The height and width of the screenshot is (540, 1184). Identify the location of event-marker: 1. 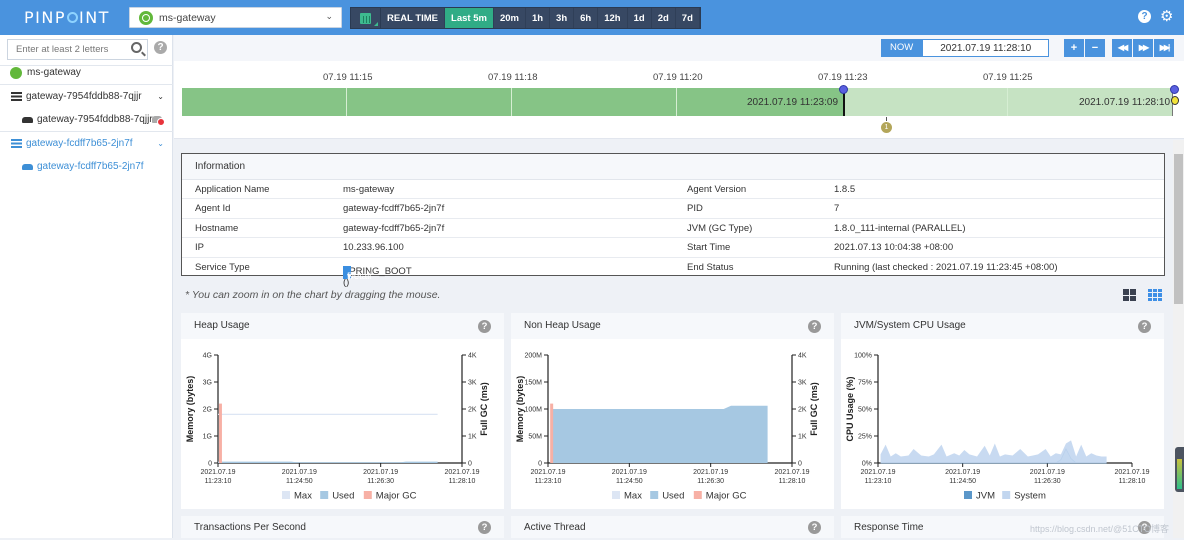
(886, 127).